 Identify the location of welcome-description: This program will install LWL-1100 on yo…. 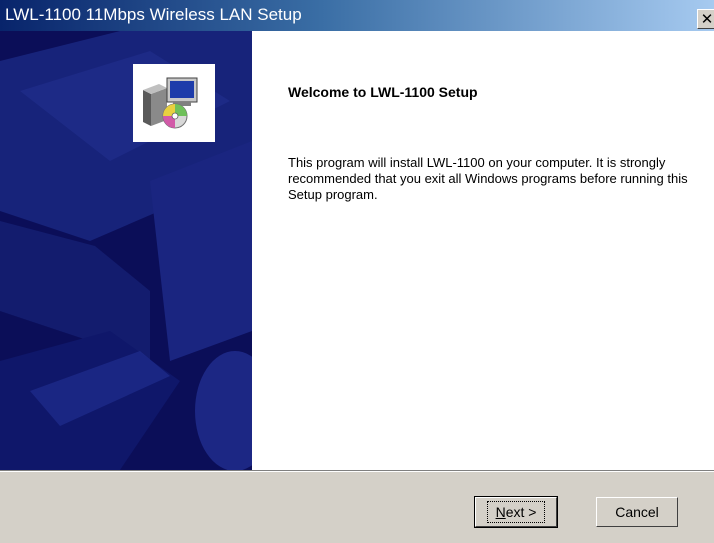
(488, 178).